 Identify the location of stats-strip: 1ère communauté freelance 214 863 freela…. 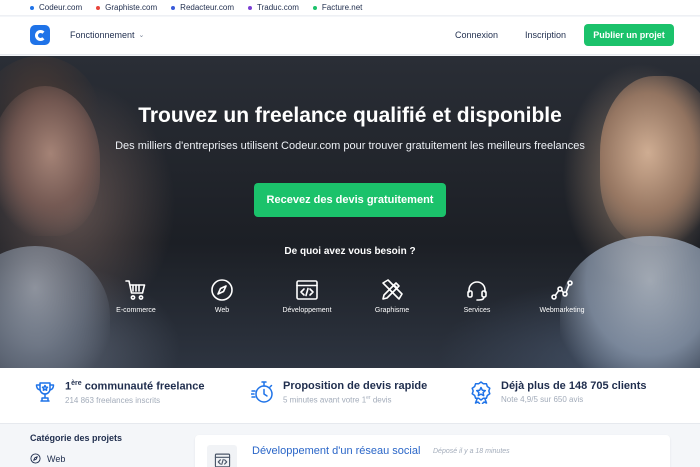
(350, 396).